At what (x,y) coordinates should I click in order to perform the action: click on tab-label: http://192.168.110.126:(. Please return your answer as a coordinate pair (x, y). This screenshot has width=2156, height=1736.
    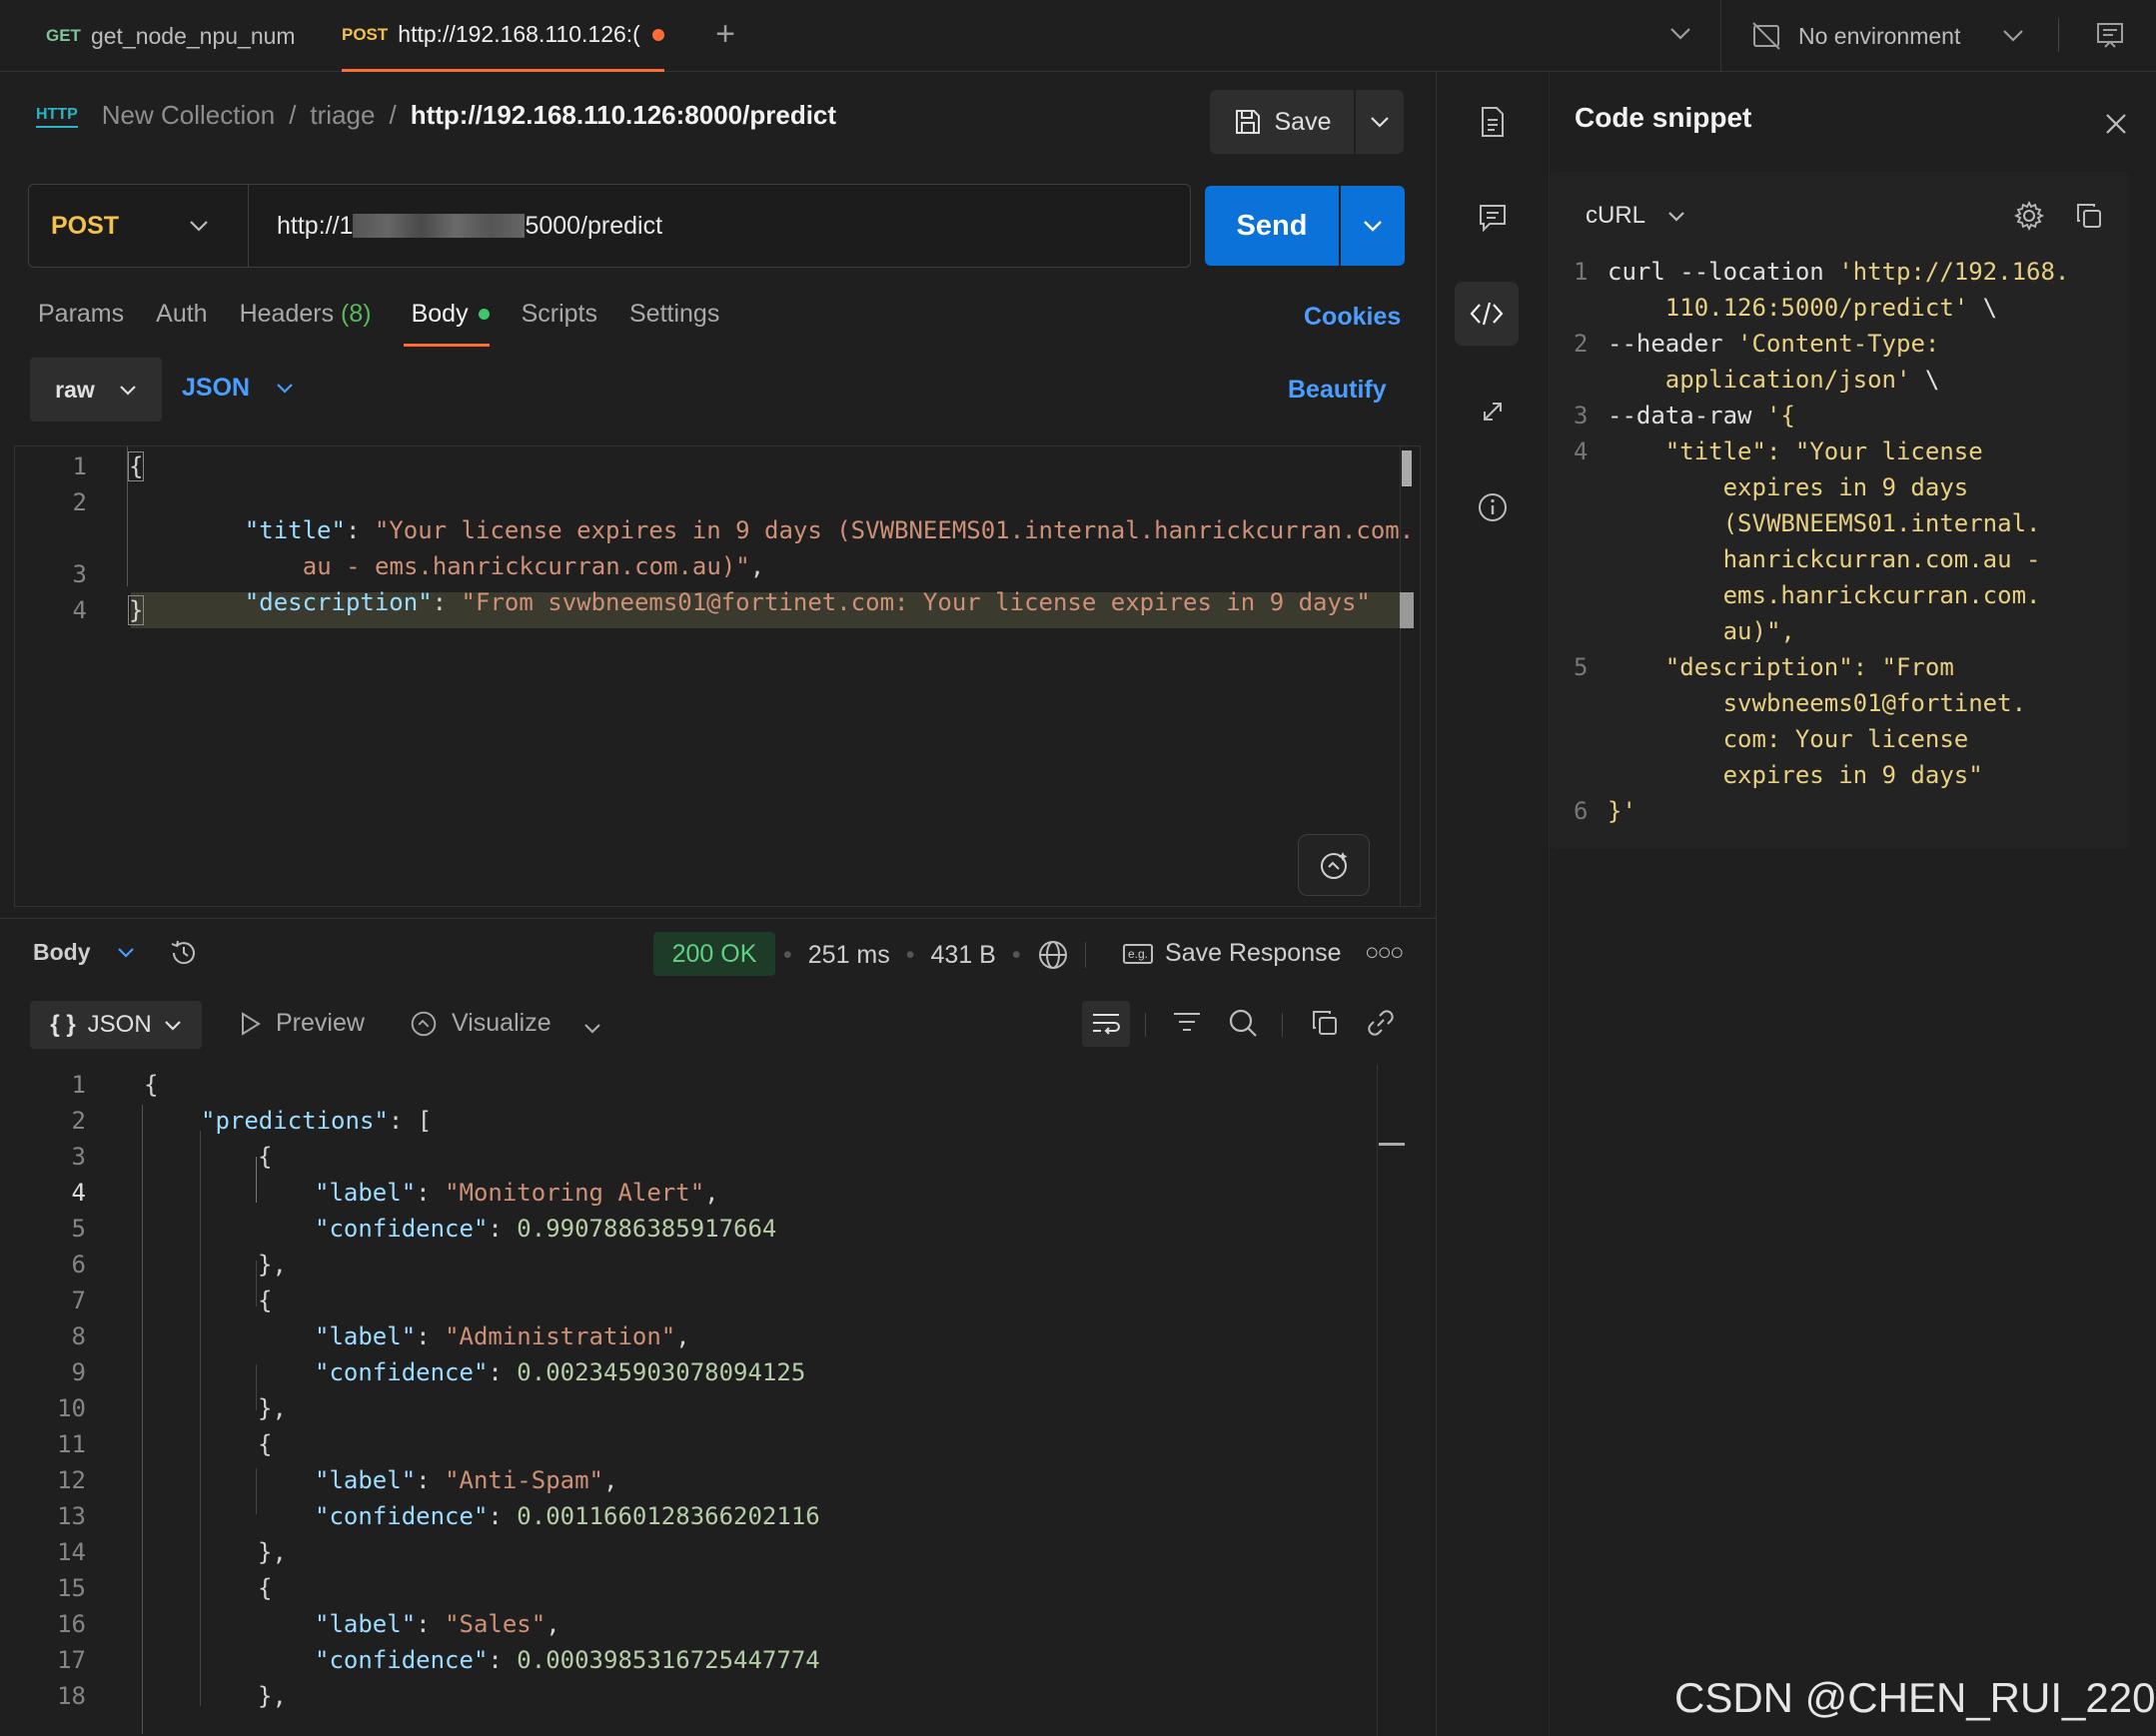
    Looking at the image, I should click on (519, 34).